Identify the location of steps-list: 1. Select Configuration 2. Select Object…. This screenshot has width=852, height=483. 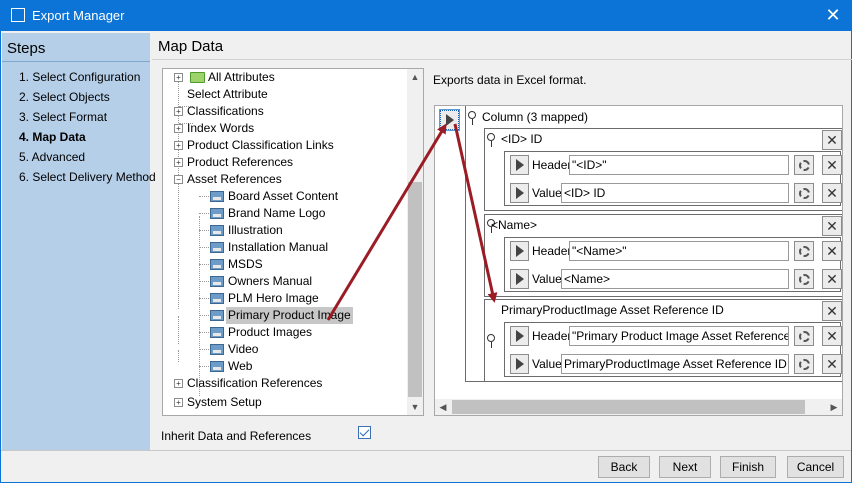
(87, 129).